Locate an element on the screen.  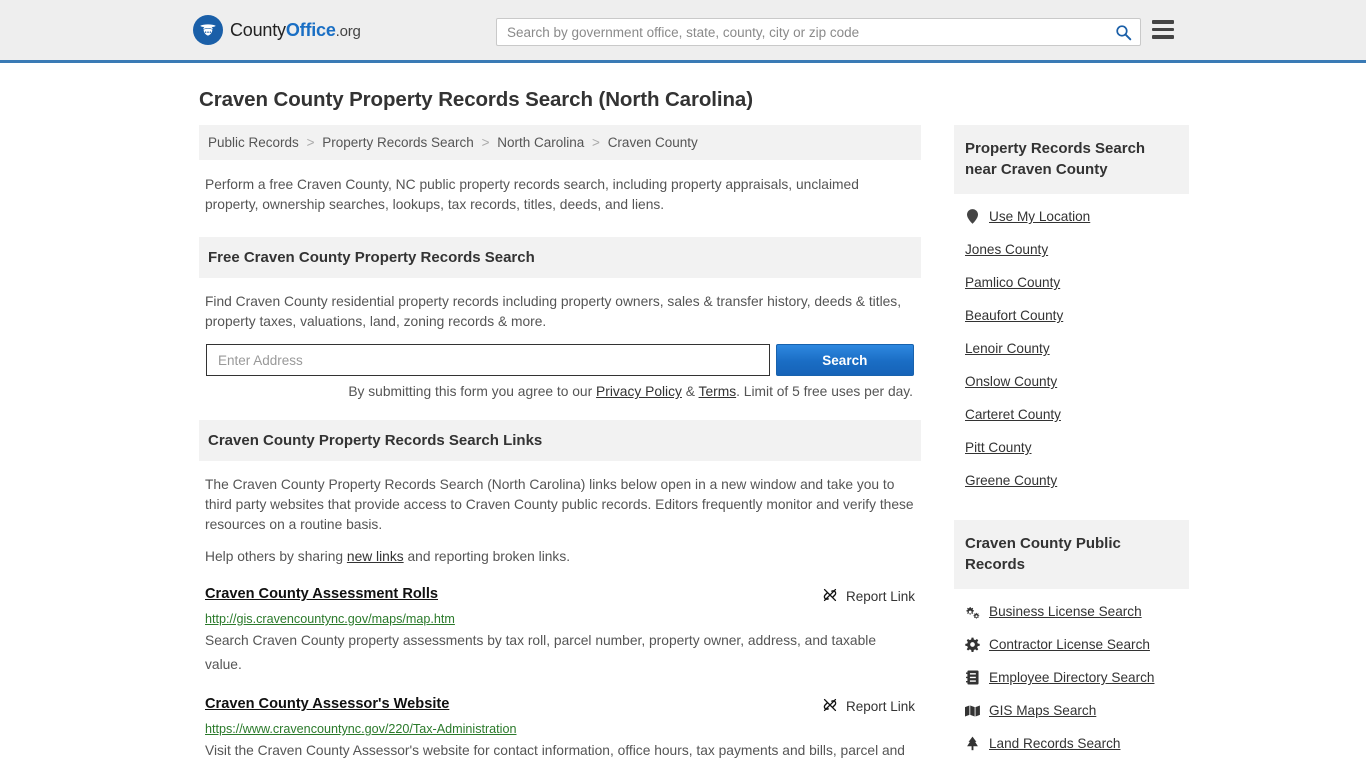
site-logo-text: CountyOffice.org is located at coordinates (295, 30).